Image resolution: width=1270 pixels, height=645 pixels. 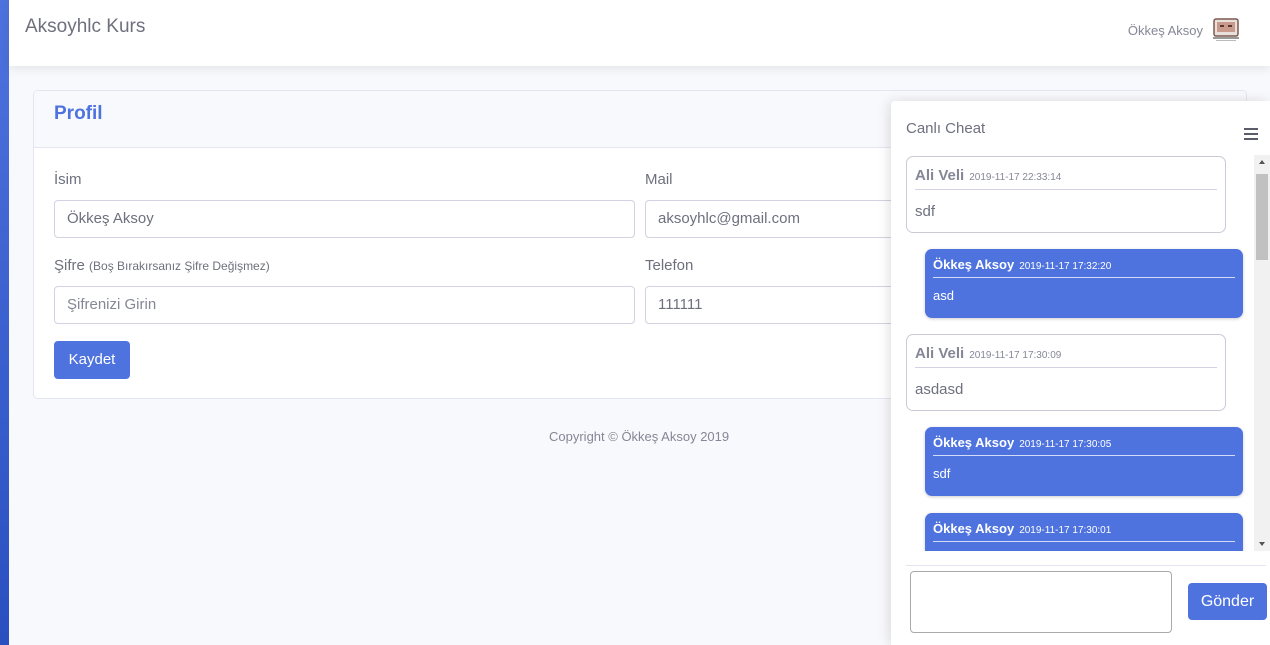 What do you see at coordinates (179, 266) in the screenshot?
I see `password-hint: (Boş Bırakırsanız Şifre Değişmez)` at bounding box center [179, 266].